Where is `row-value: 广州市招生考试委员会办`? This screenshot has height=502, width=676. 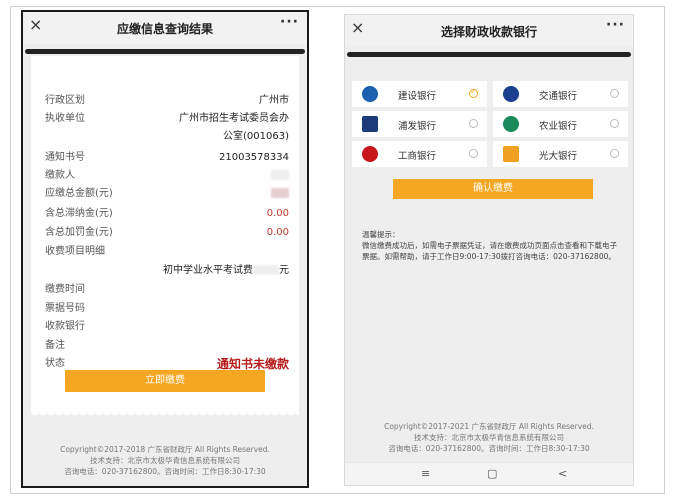 row-value: 广州市招生考试委员会办 is located at coordinates (234, 118).